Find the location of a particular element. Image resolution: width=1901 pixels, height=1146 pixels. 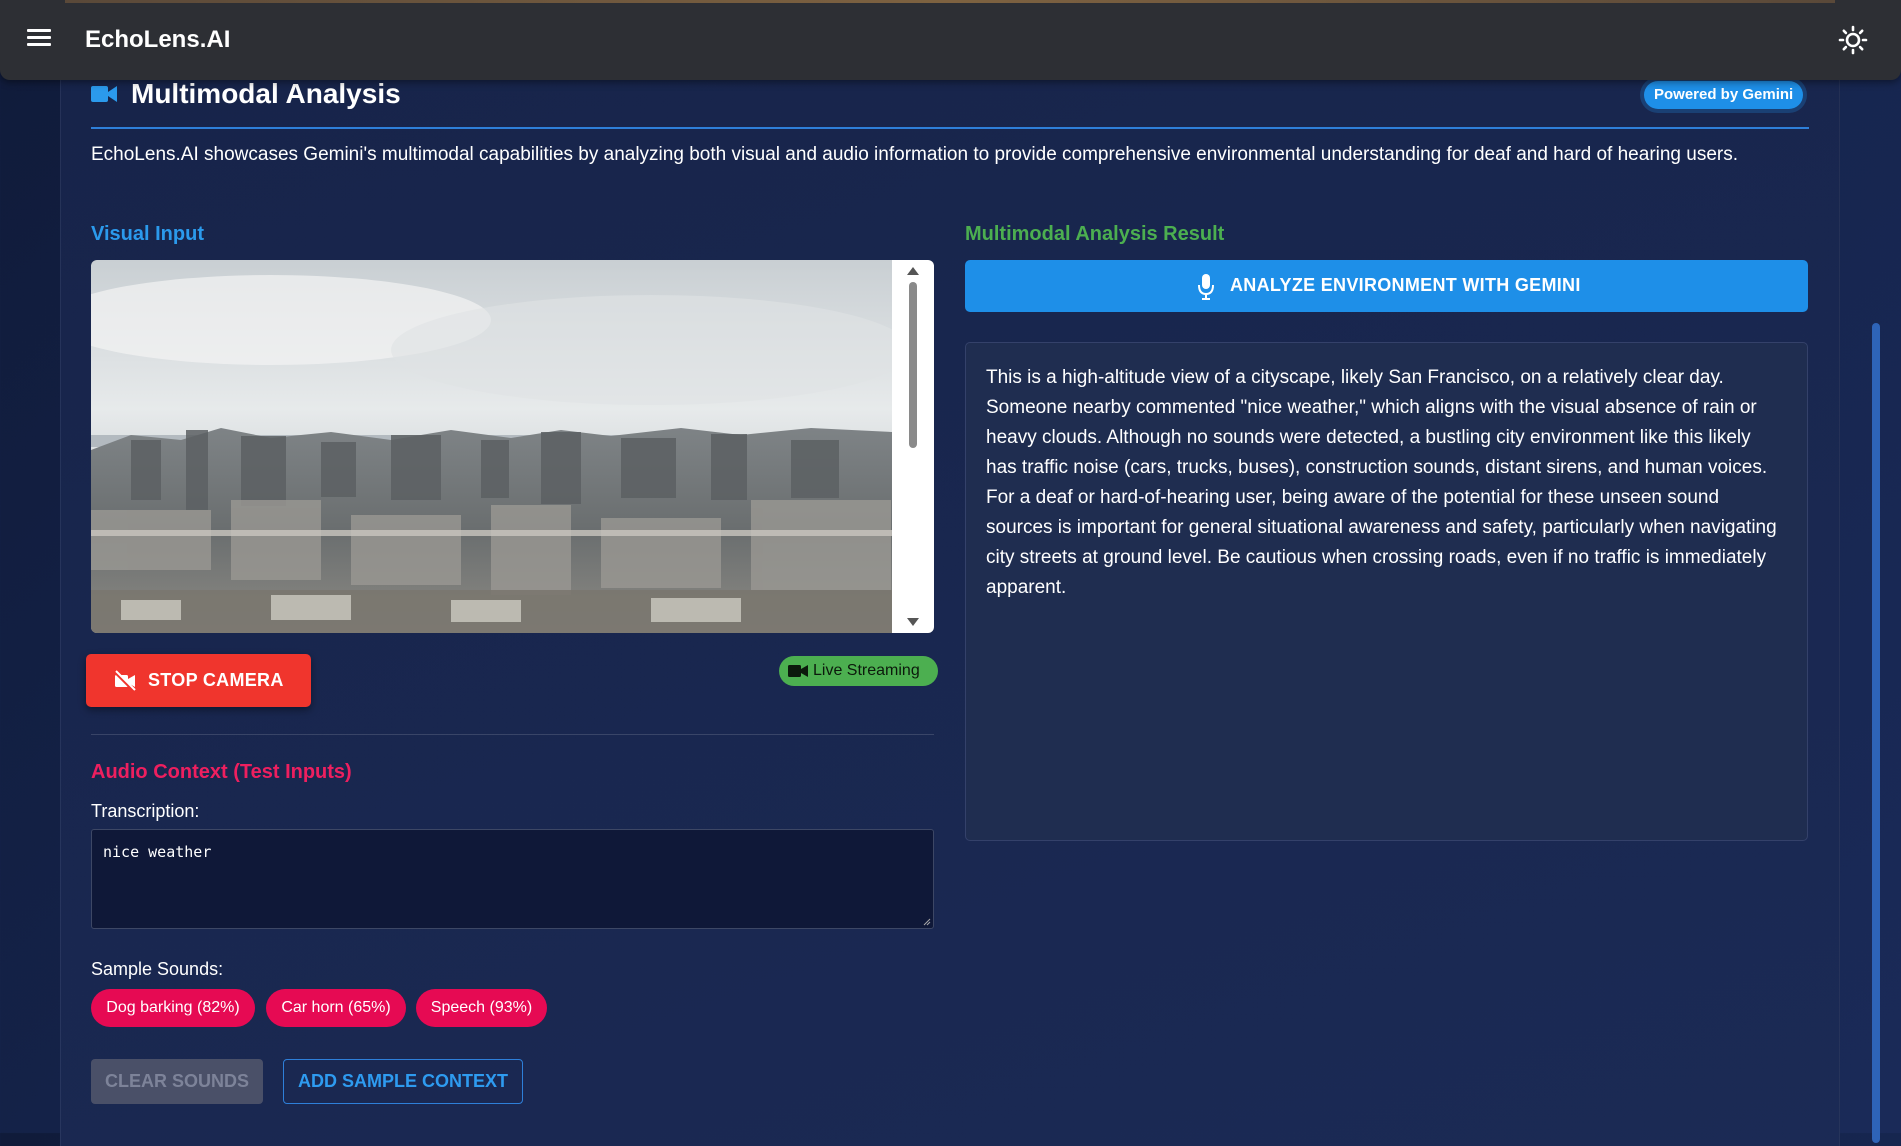

microphone-icon is located at coordinates (1206, 287).